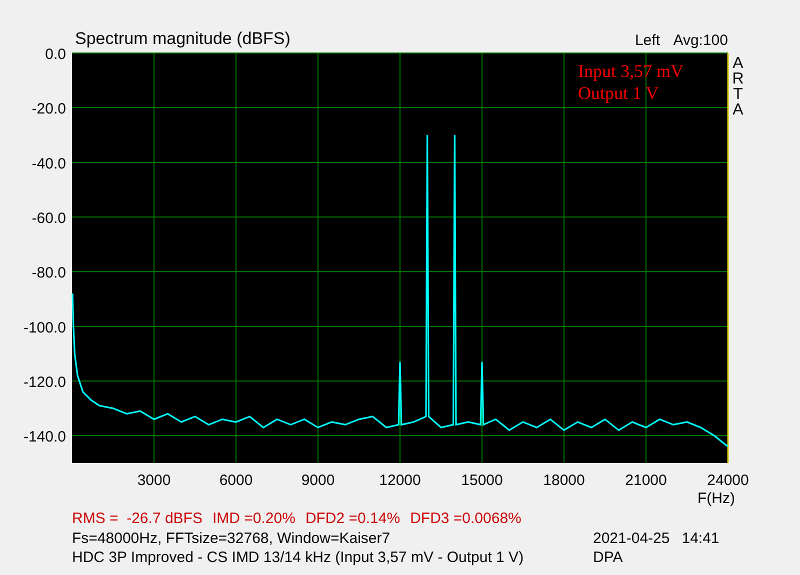  What do you see at coordinates (44, 327) in the screenshot?
I see `y-tick-label: -100.0` at bounding box center [44, 327].